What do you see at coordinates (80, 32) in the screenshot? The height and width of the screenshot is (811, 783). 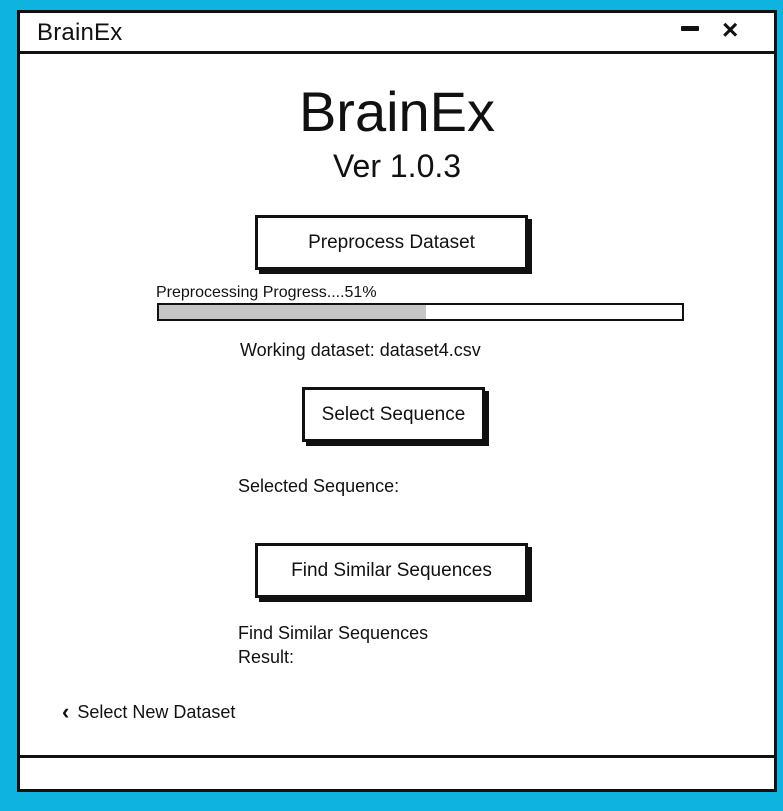 I see `window-title: BrainEx` at bounding box center [80, 32].